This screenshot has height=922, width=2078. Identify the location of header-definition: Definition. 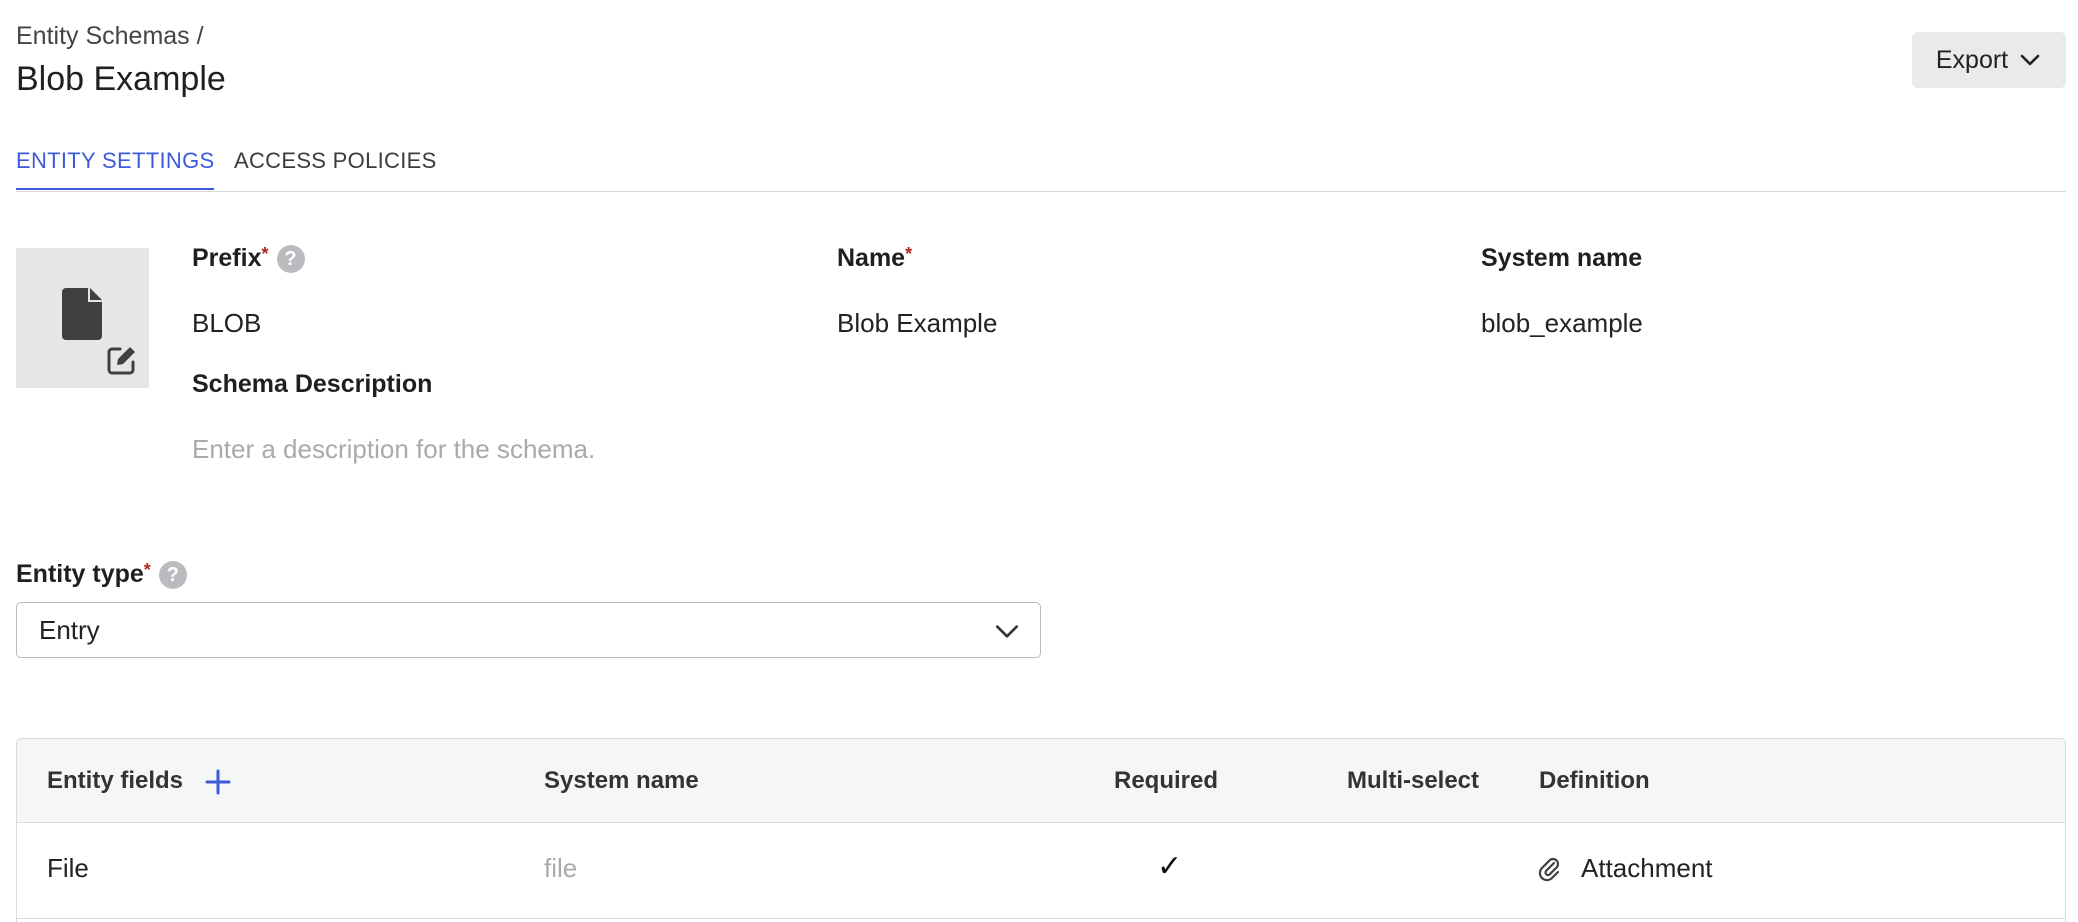
(1594, 780).